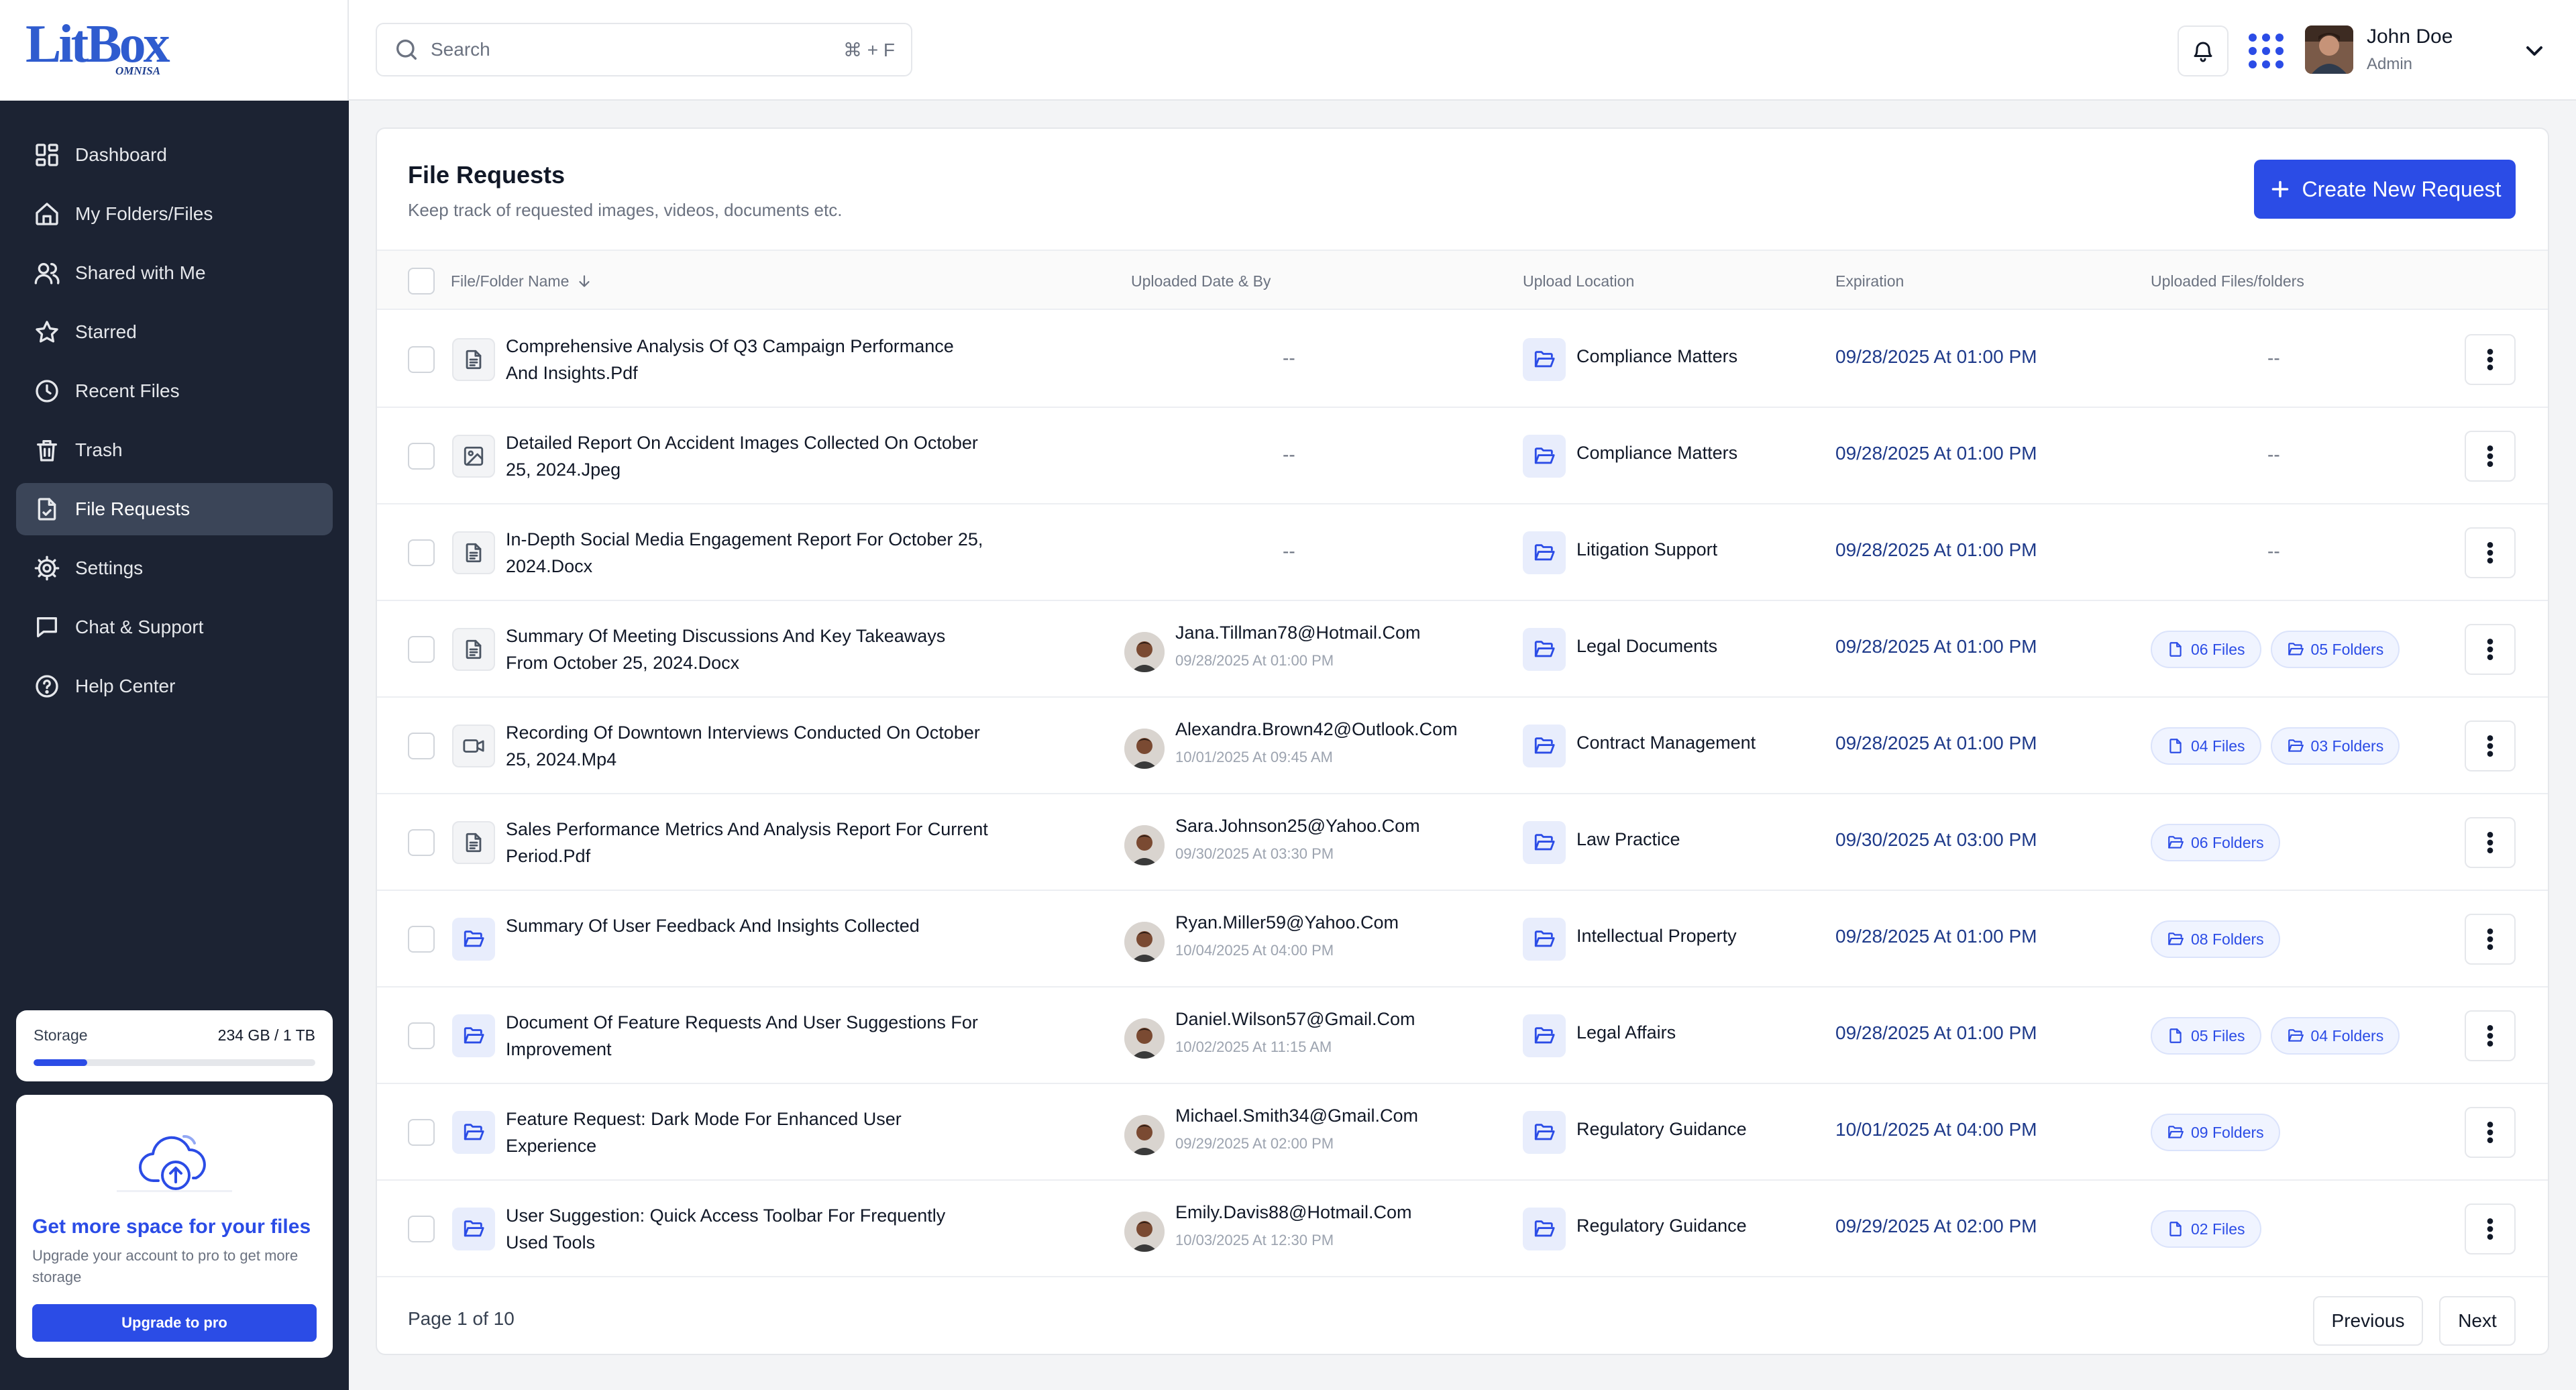  What do you see at coordinates (1656, 936) in the screenshot?
I see `upload-location: Intellectual Property` at bounding box center [1656, 936].